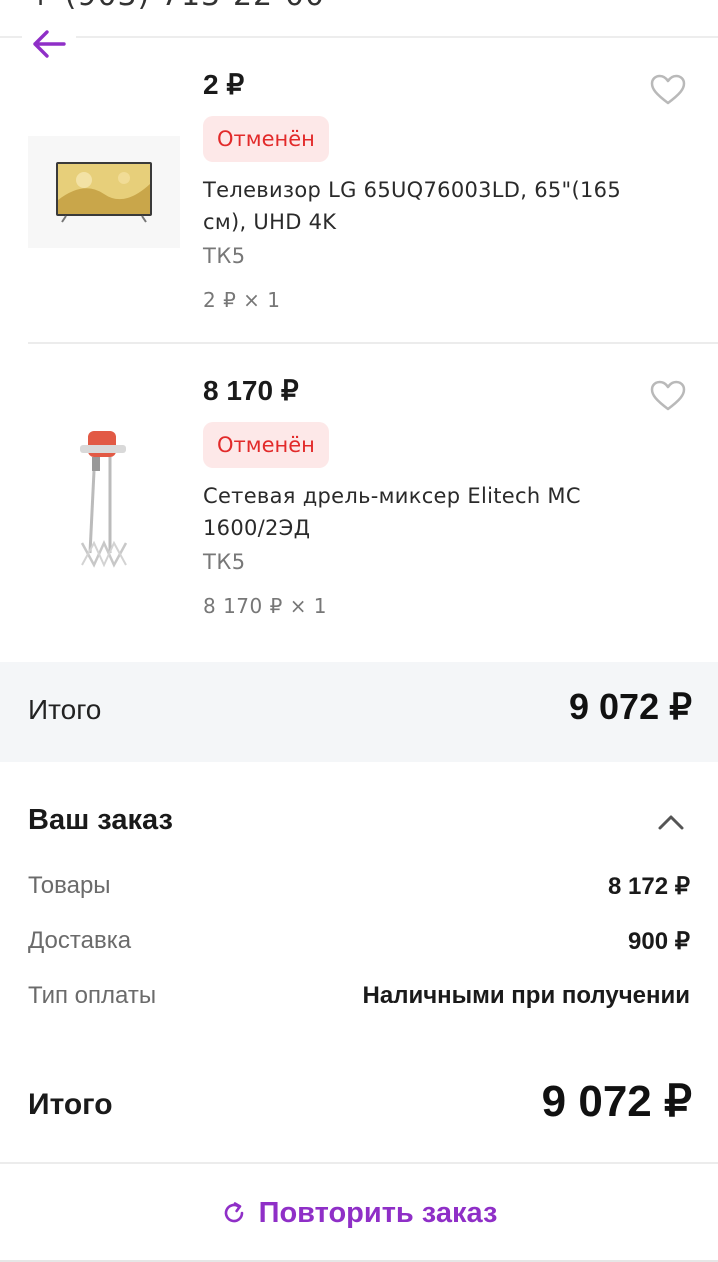 Image resolution: width=718 pixels, height=1262 pixels. I want to click on item-quantity: 8 170 ₽ × 1, so click(265, 606).